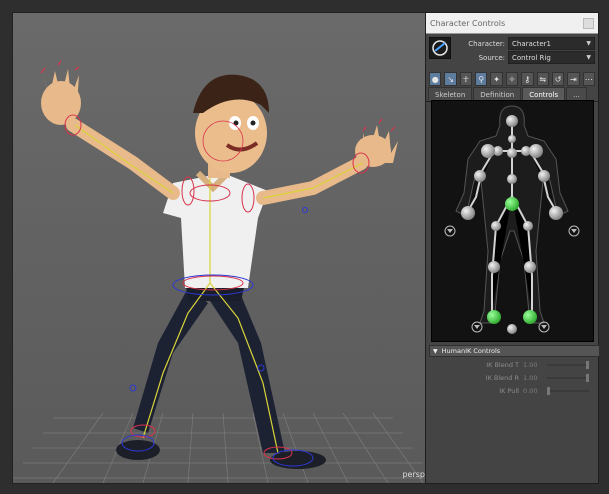 The height and width of the screenshot is (494, 609). Describe the element at coordinates (568, 391) in the screenshot. I see `ik-pull-slider` at that location.